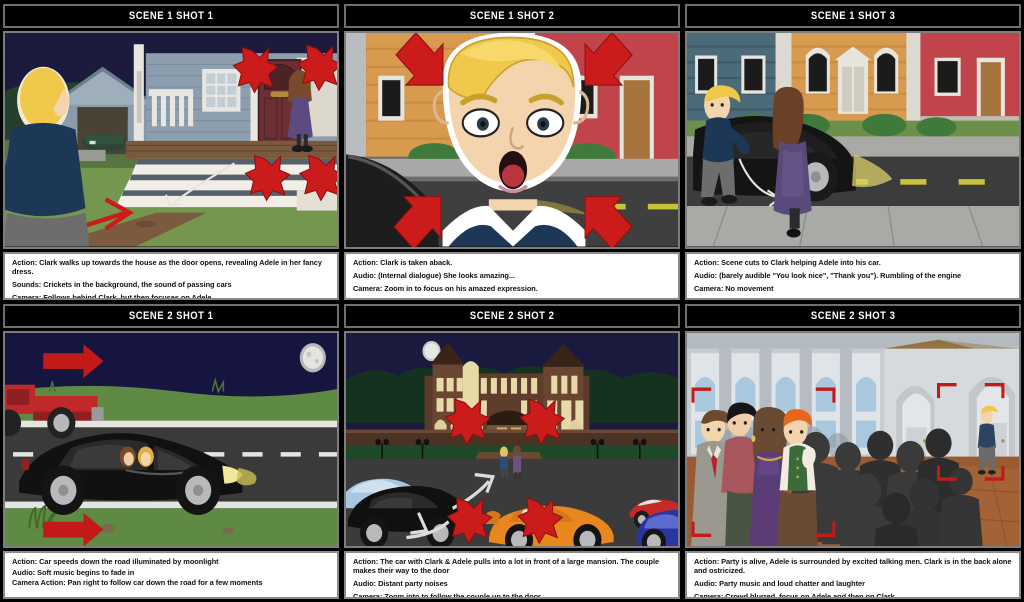 The height and width of the screenshot is (602, 1024). I want to click on caption-audio: Audio: Soft music begins to fade in, so click(73, 572).